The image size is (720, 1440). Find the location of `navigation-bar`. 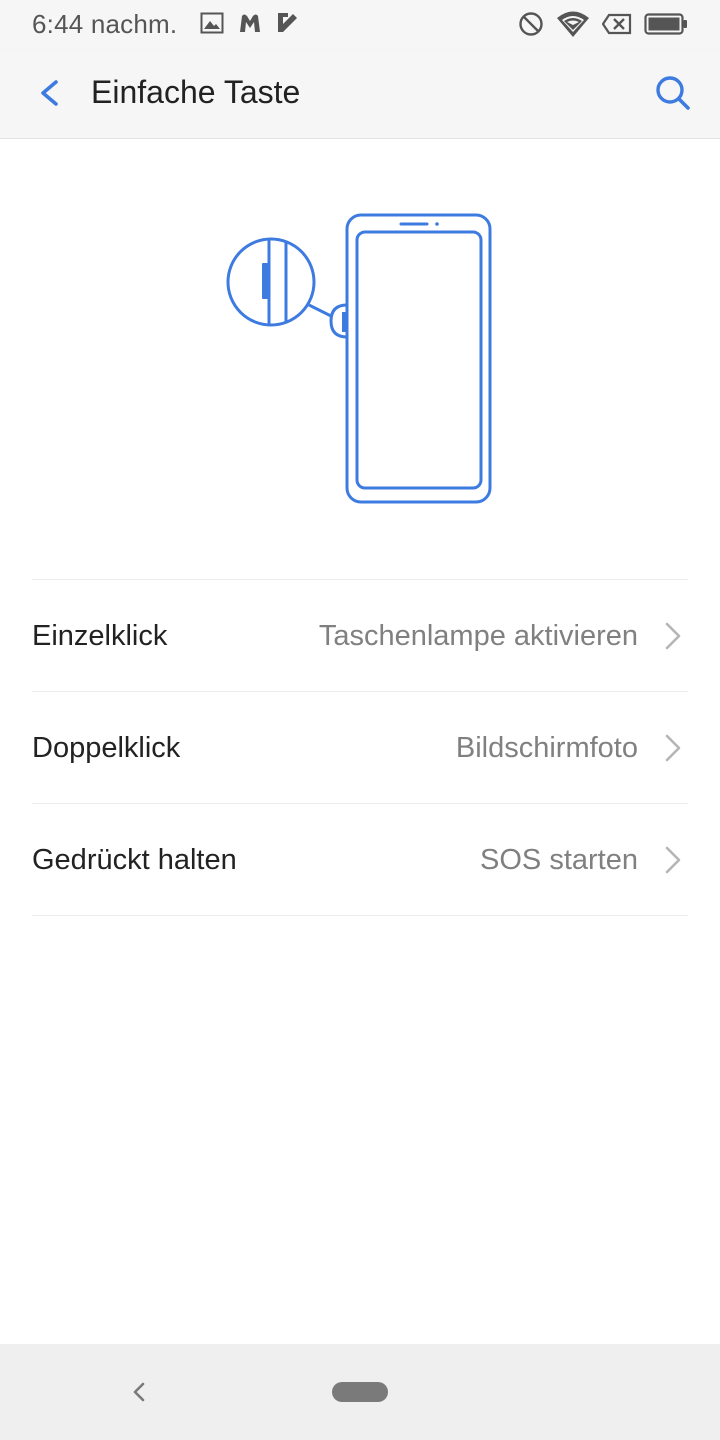

navigation-bar is located at coordinates (360, 1392).